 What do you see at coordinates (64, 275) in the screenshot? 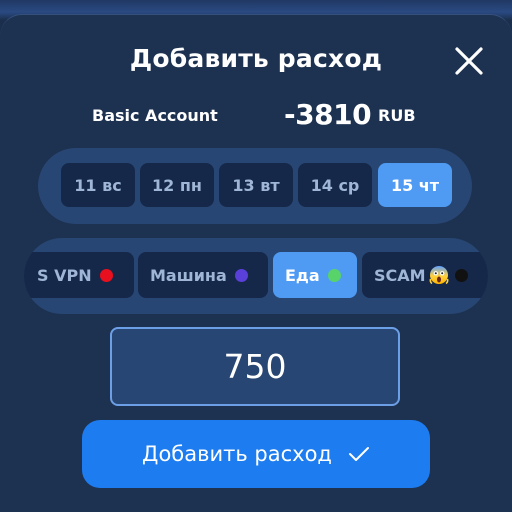
I see `category-label: S VPN` at bounding box center [64, 275].